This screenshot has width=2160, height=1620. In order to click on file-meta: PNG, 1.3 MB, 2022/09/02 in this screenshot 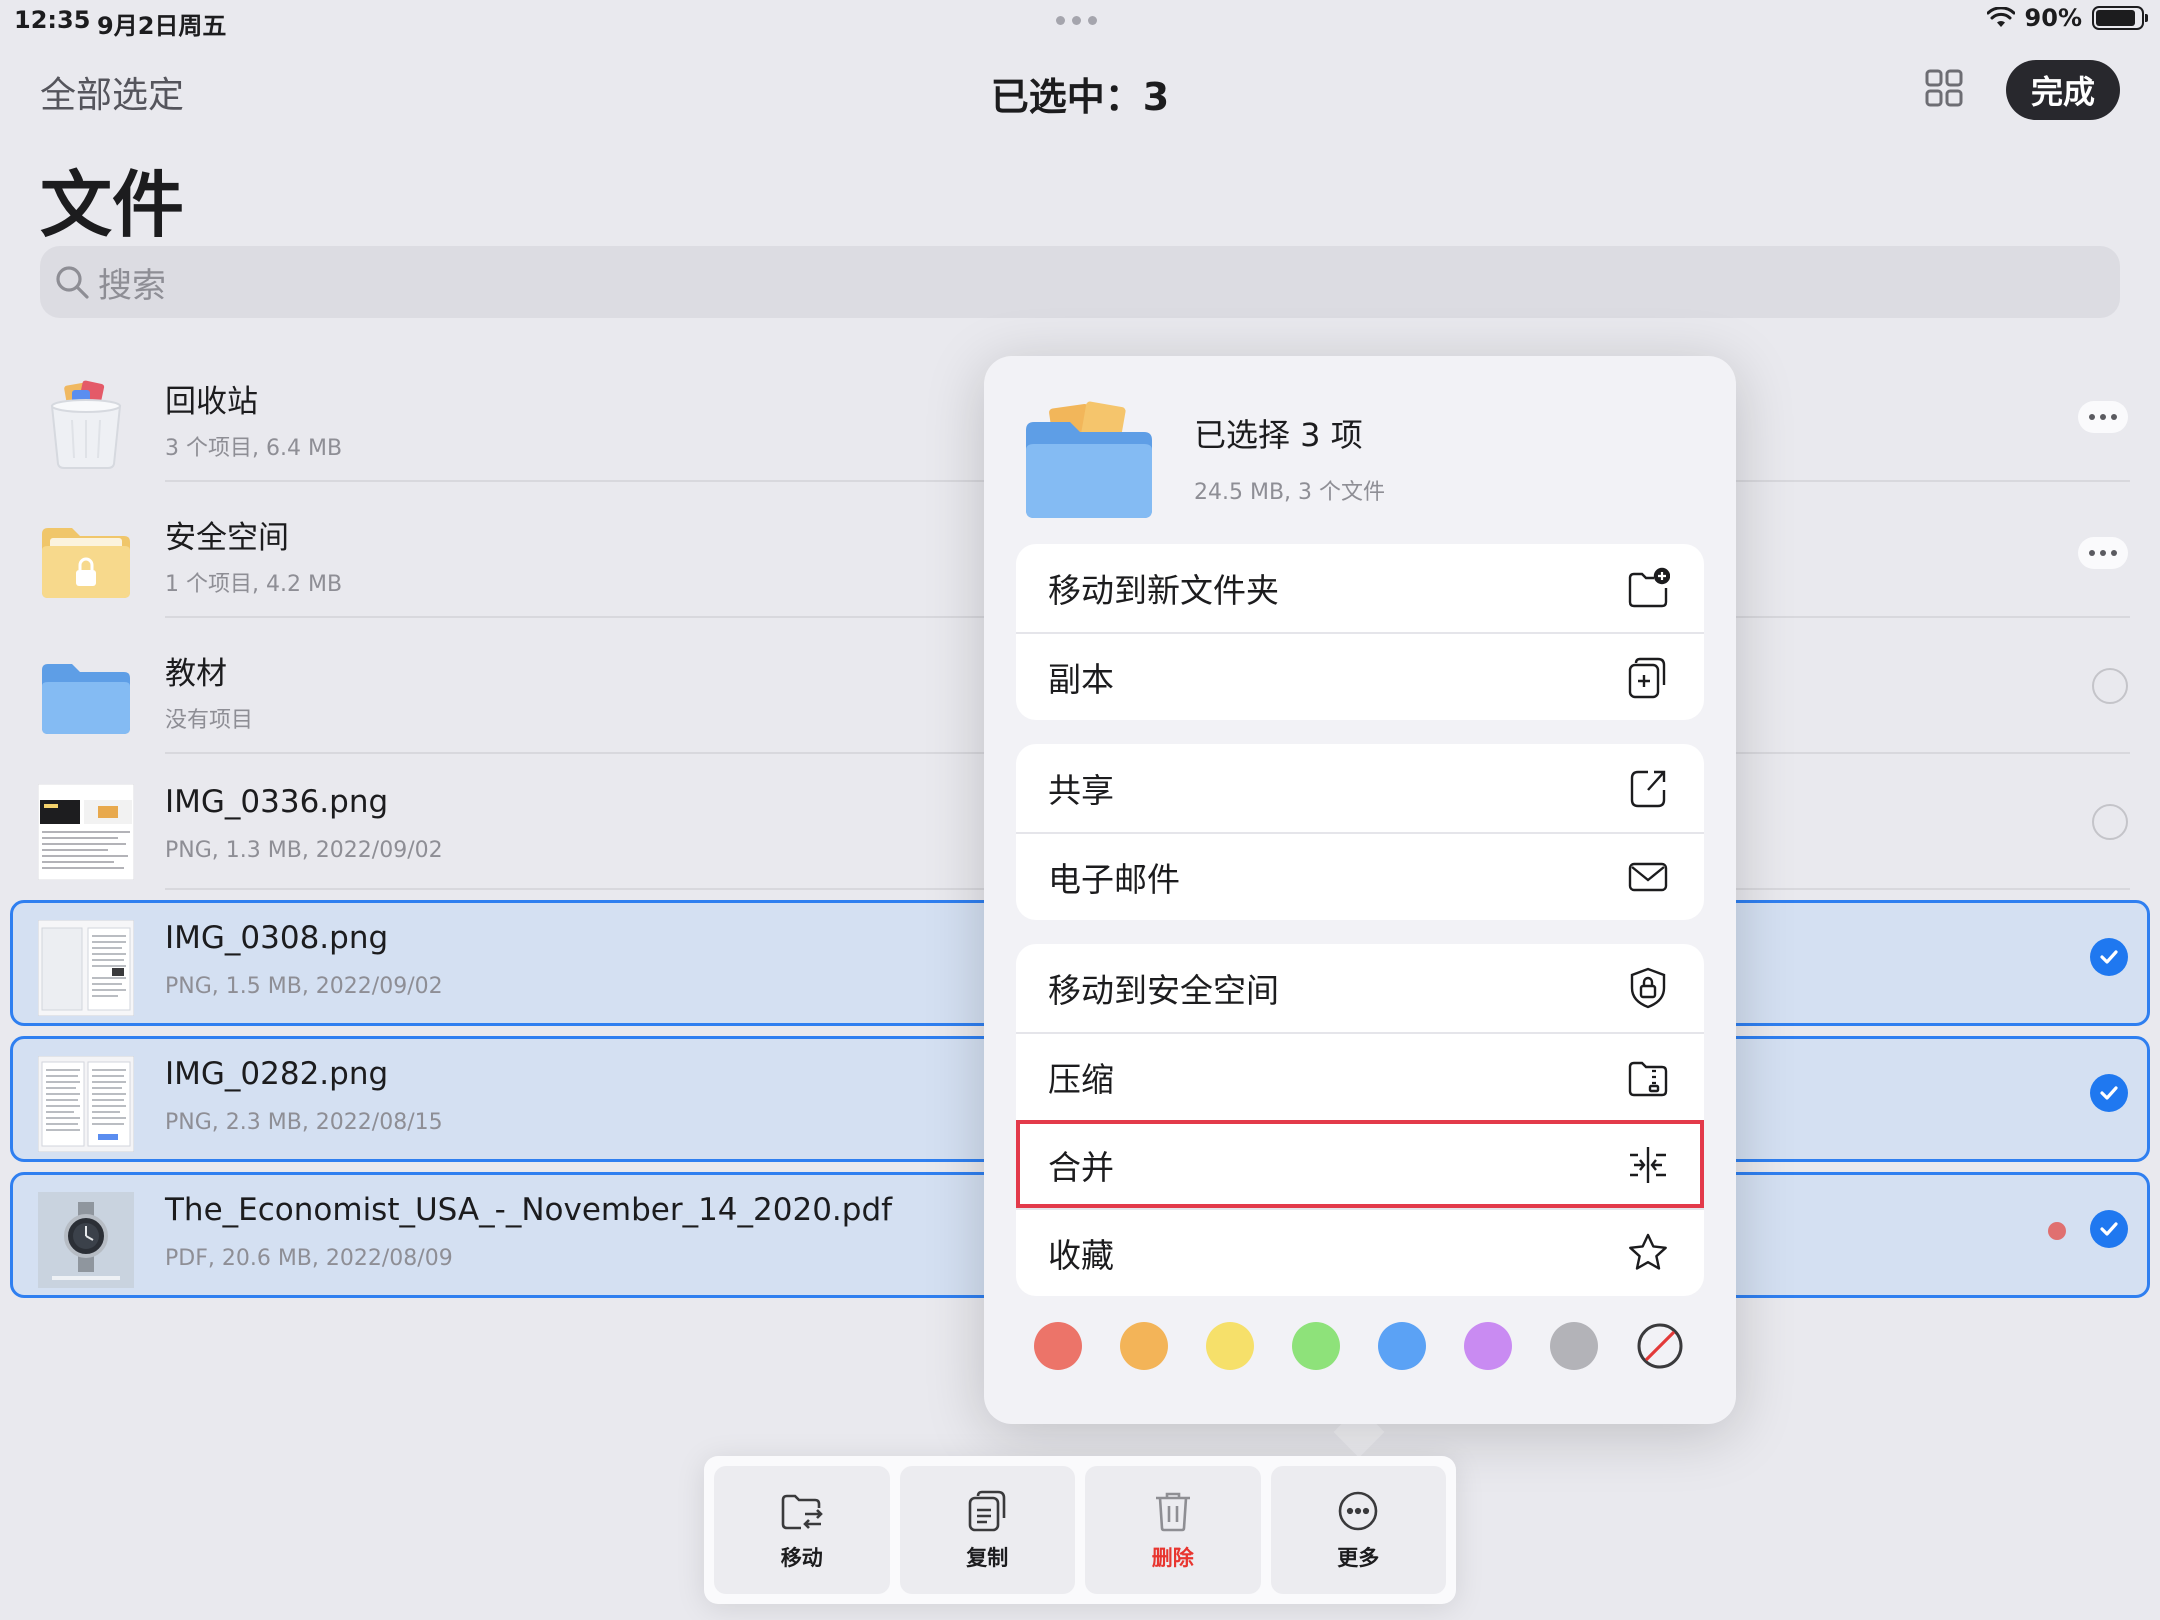, I will do `click(304, 850)`.